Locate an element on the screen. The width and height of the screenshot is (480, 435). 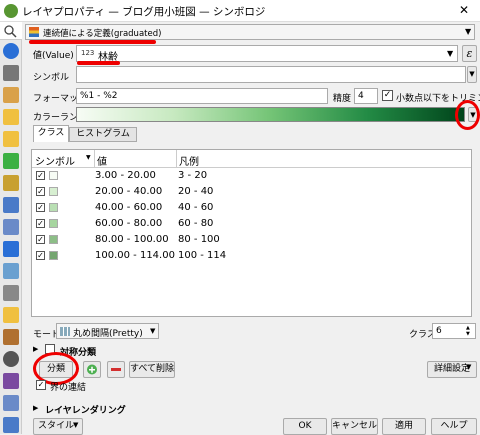
cancel-button: キャンセル is located at coordinates (354, 426).